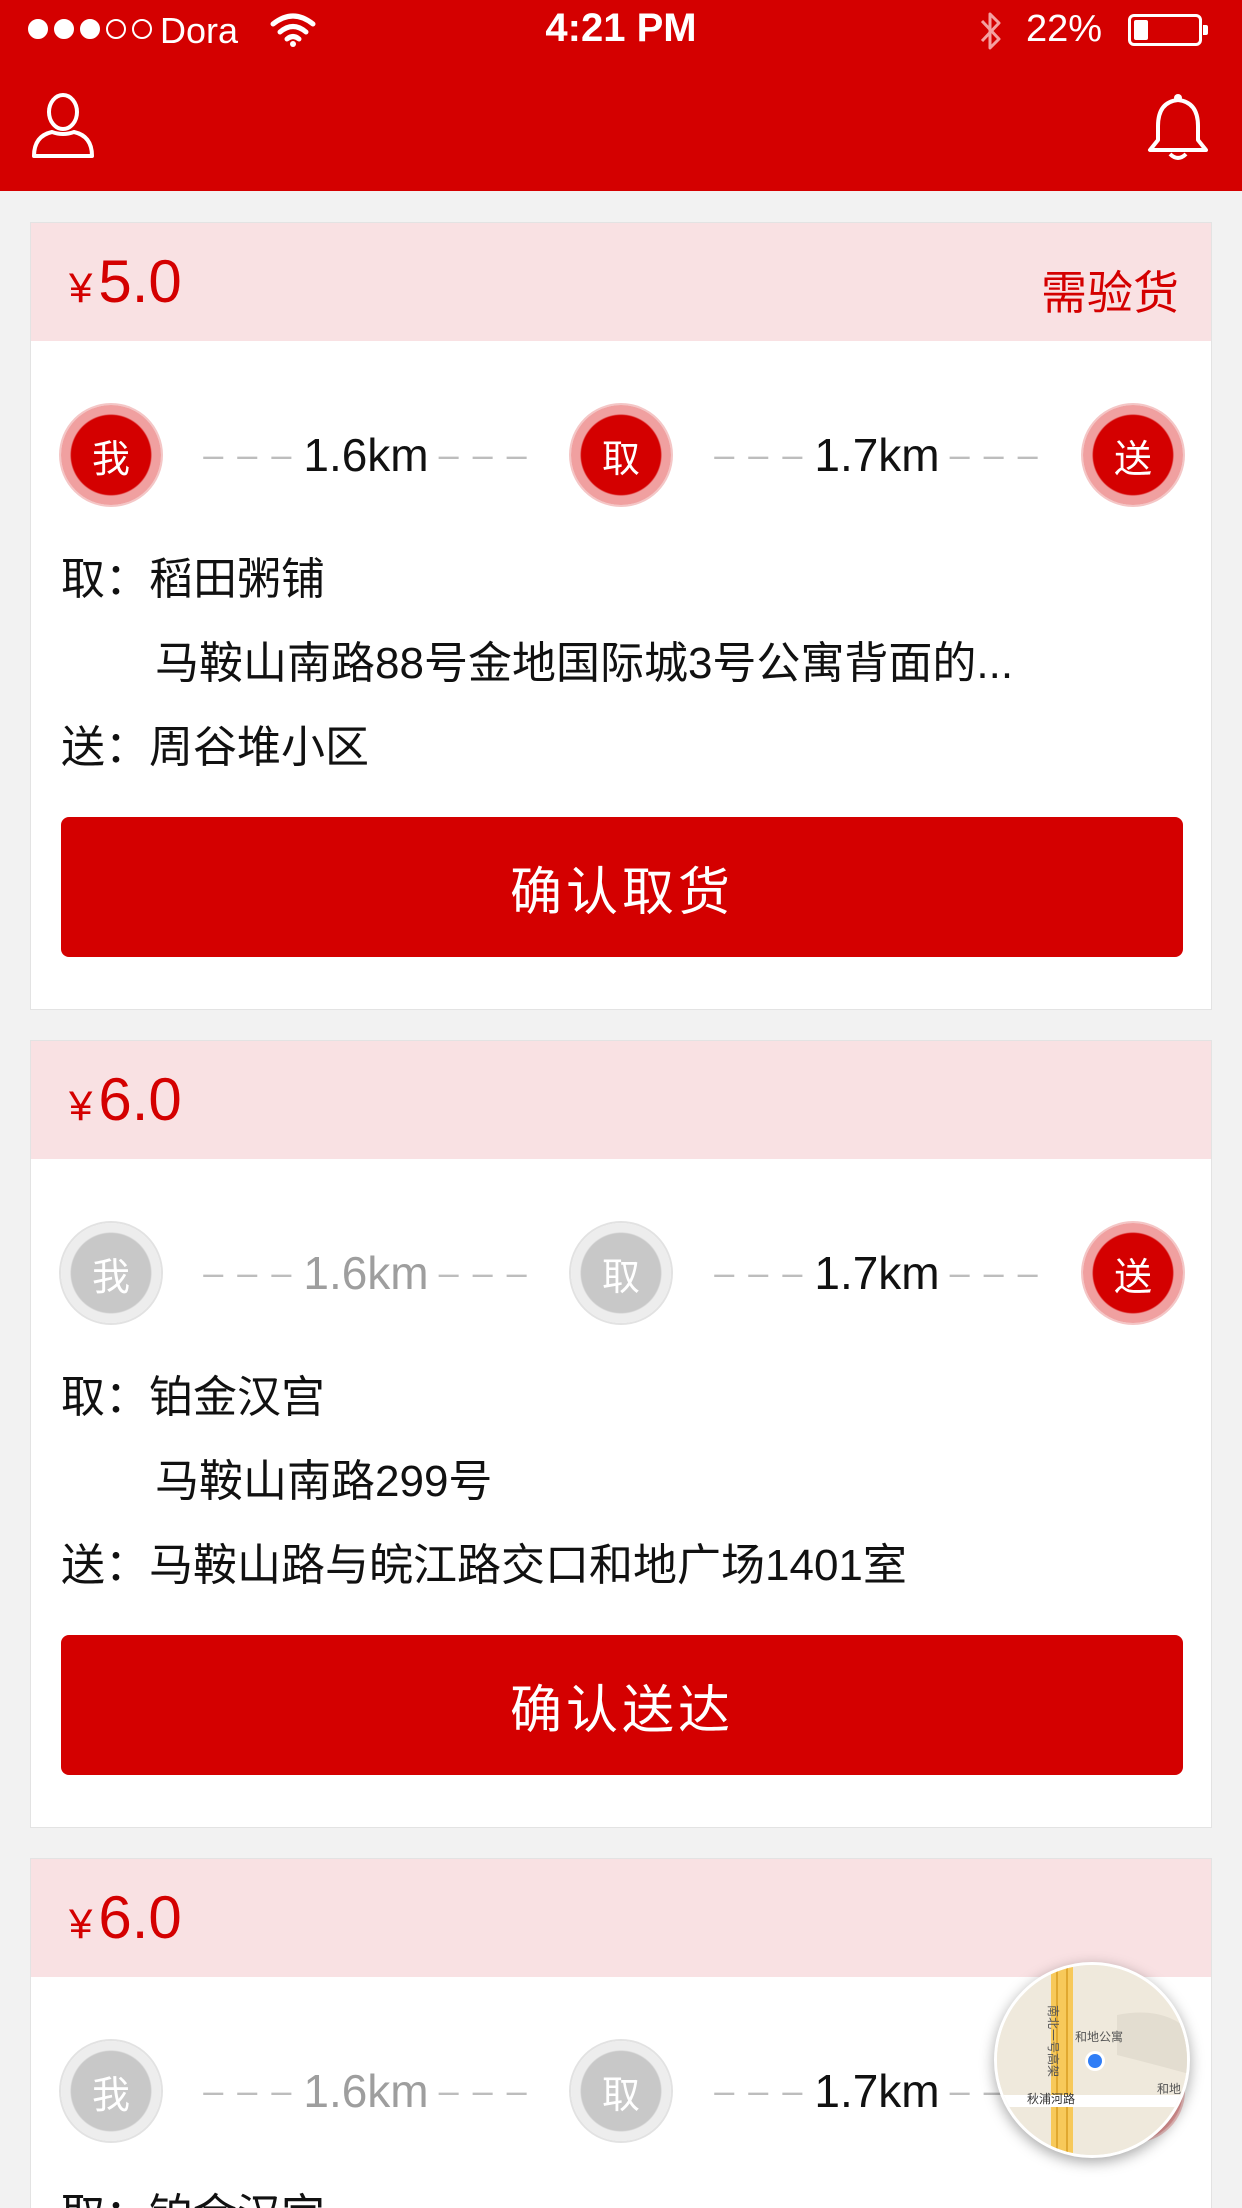  I want to click on delivery-line: 送：周谷堆小区, so click(621, 743).